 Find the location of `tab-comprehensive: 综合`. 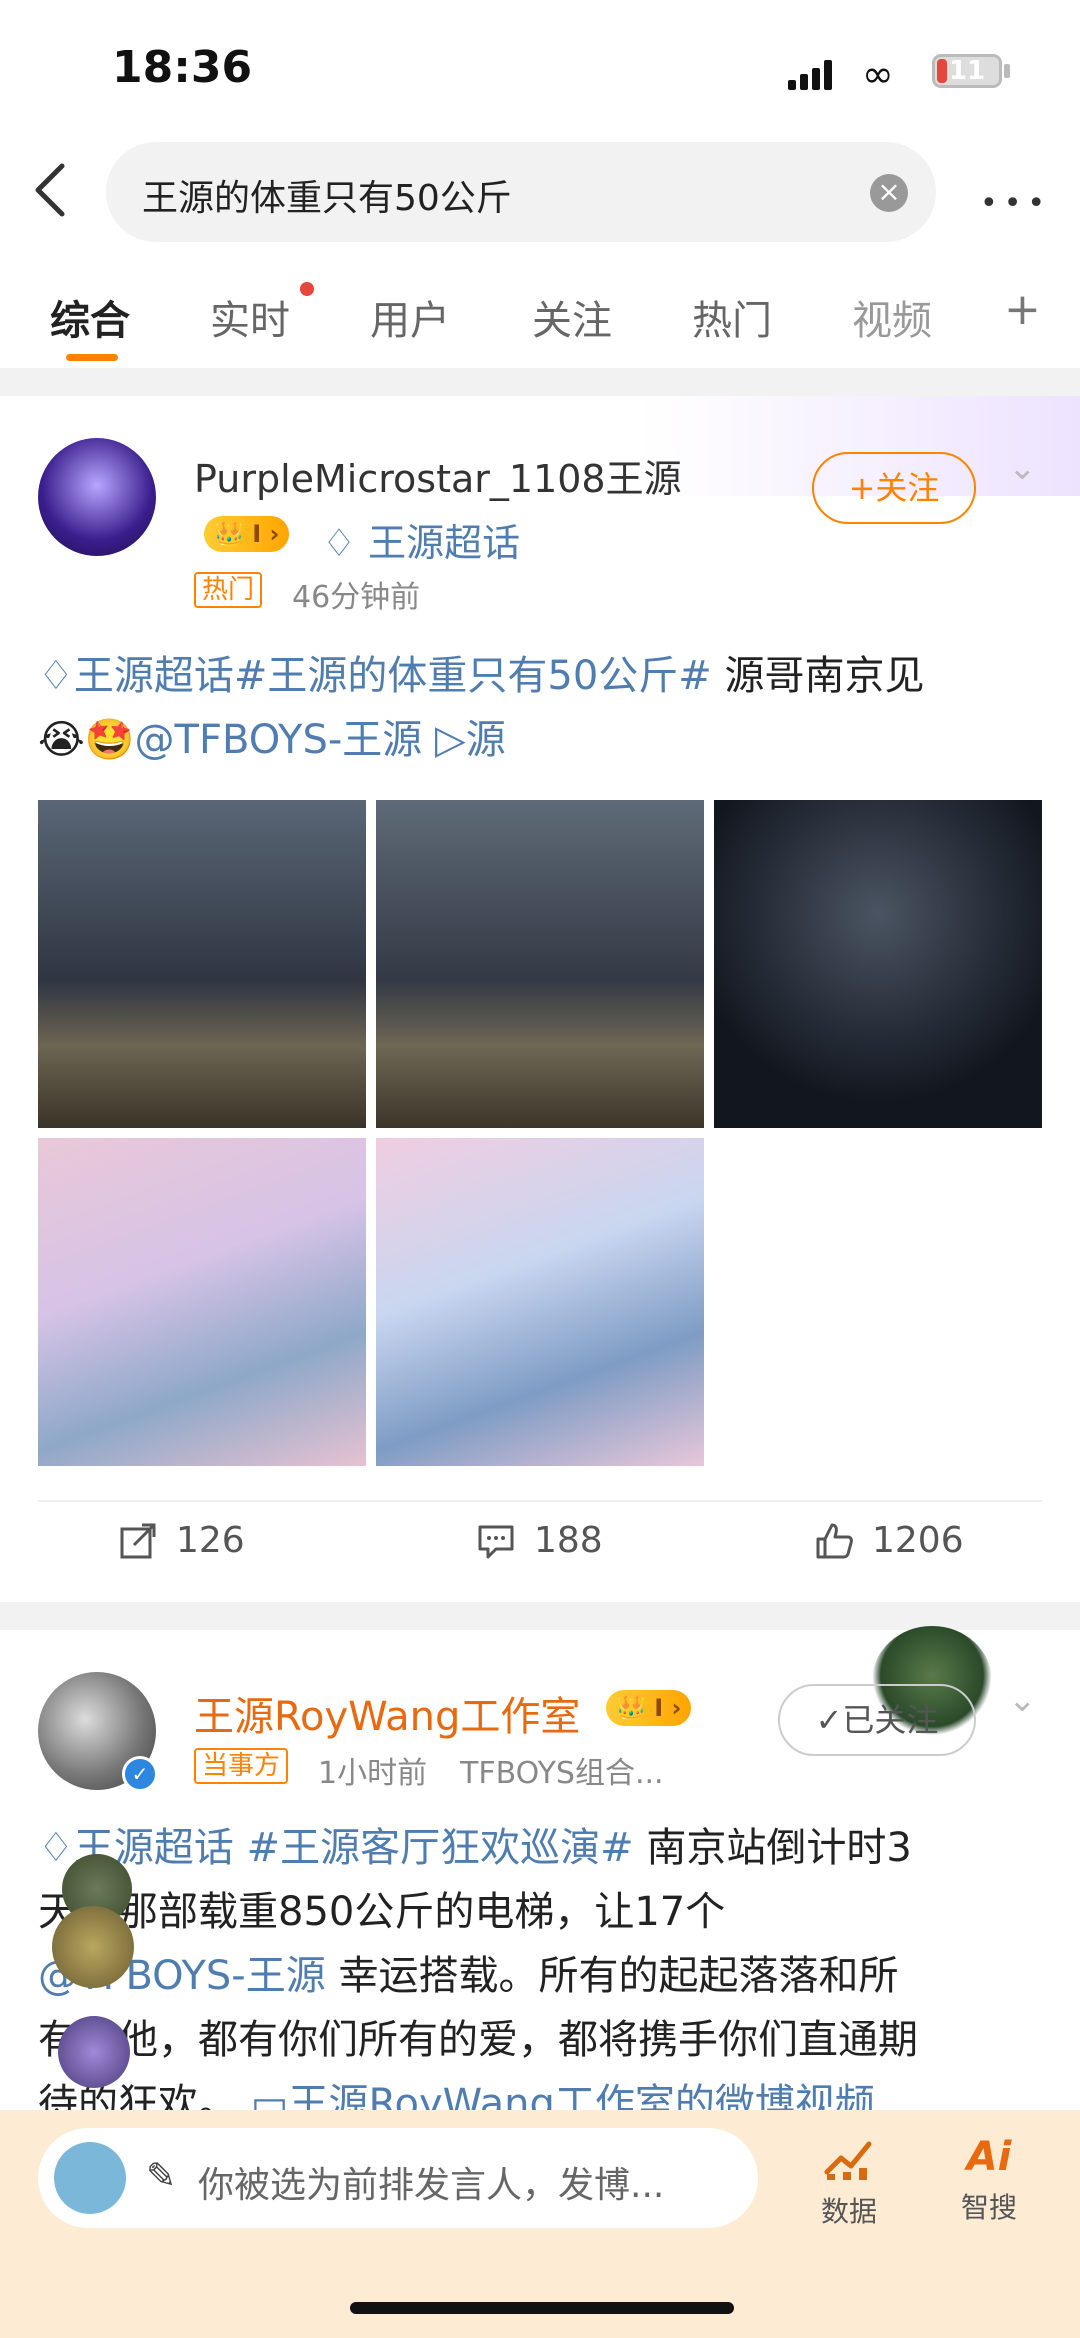

tab-comprehensive: 综合 is located at coordinates (90, 317).